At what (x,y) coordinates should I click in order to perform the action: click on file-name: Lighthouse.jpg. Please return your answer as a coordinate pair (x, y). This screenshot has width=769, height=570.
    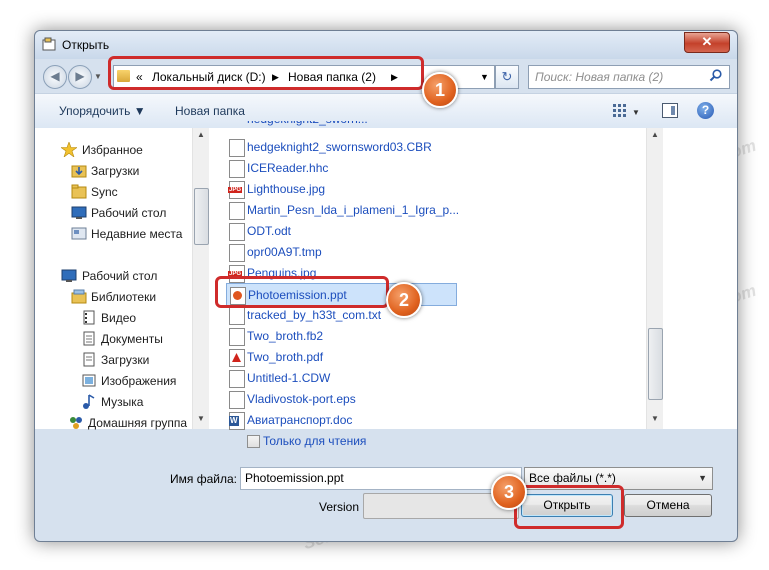
    Looking at the image, I should click on (286, 189).